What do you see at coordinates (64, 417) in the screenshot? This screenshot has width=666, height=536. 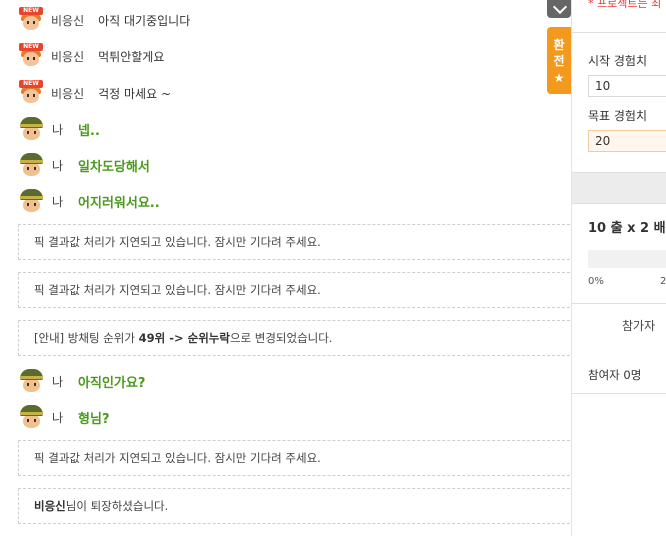 I see `chat-message: 나 형님?` at bounding box center [64, 417].